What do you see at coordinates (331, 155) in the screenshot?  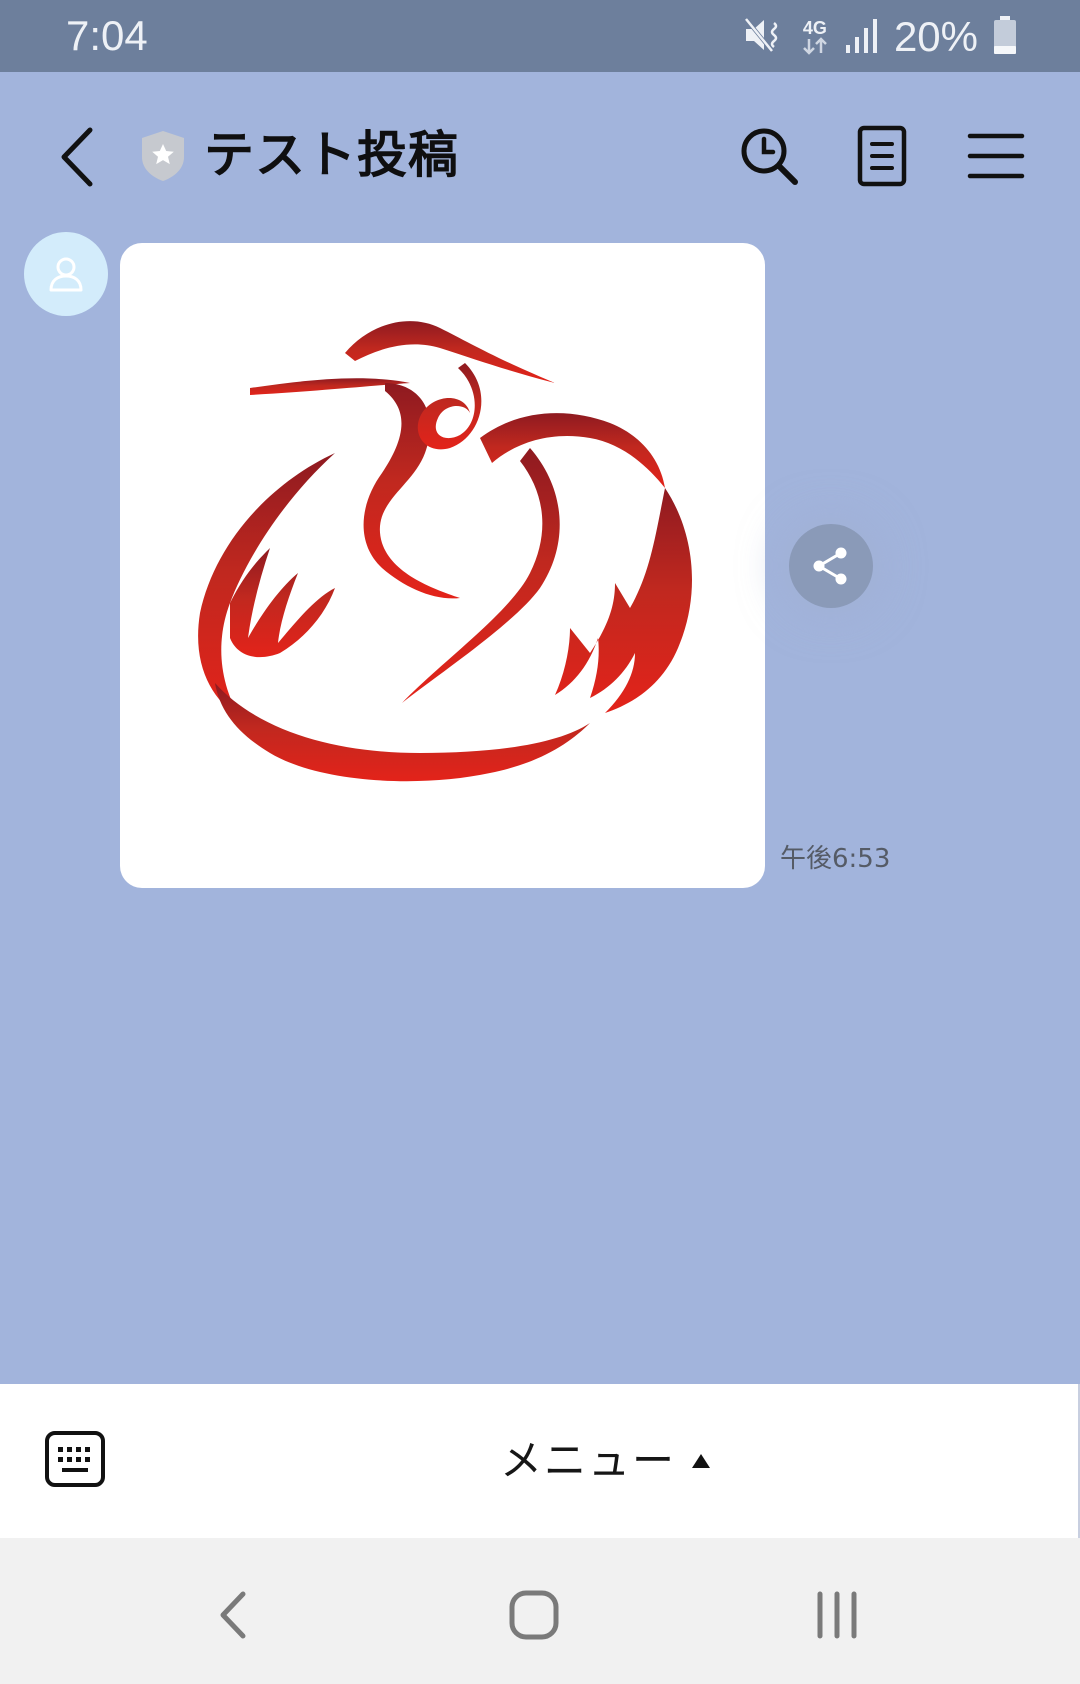 I see `chat-title: テスト投稿` at bounding box center [331, 155].